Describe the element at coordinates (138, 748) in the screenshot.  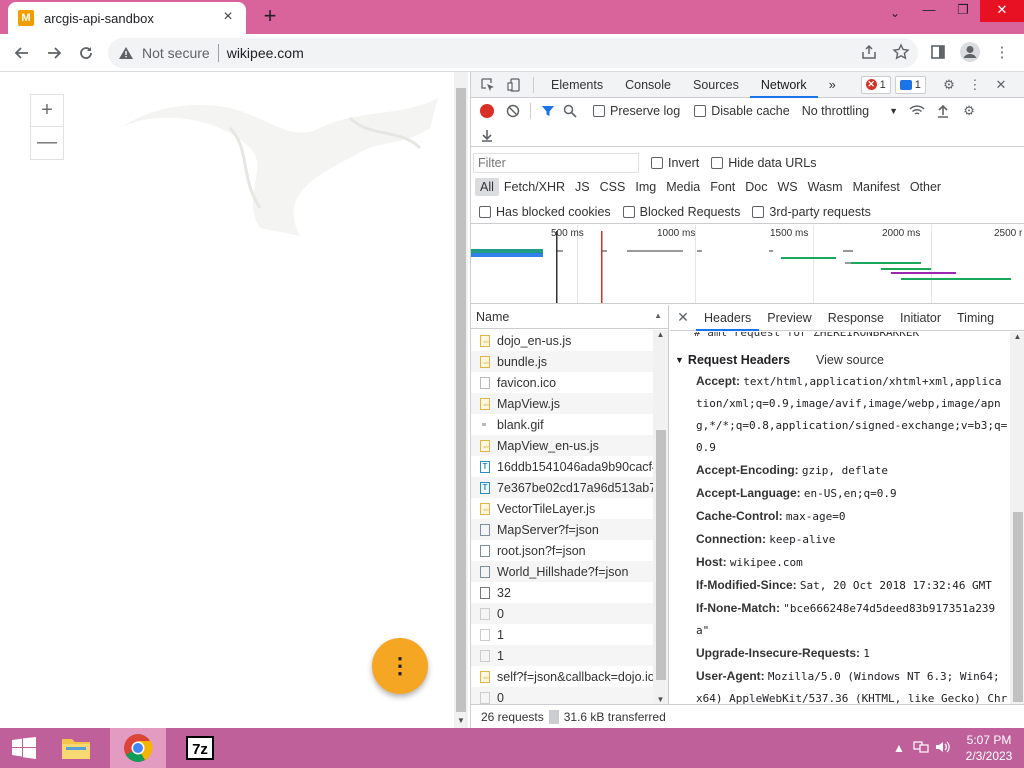
I see `chrome-taskbar-button` at that location.